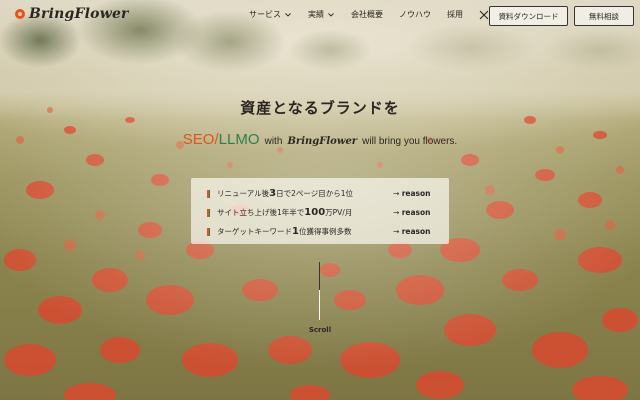 This screenshot has height=400, width=640. Describe the element at coordinates (20, 14) in the screenshot. I see `flower-logo-icon` at that location.